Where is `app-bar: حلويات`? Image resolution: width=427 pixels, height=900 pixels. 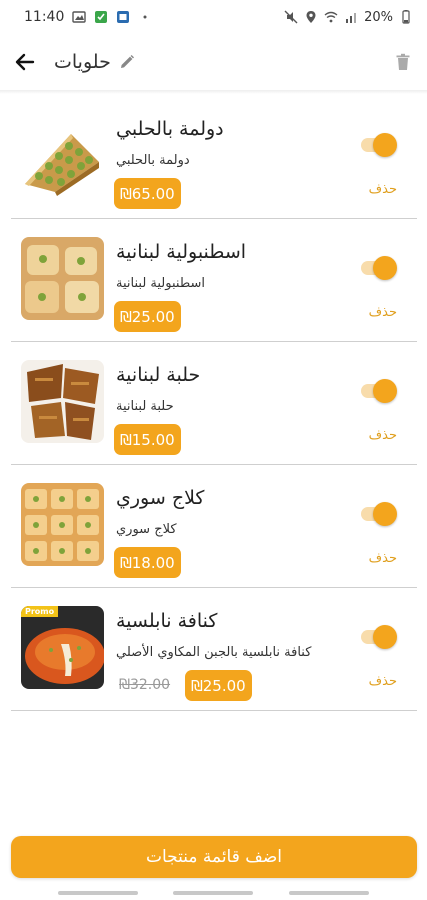
app-bar: حلويات is located at coordinates (213, 62).